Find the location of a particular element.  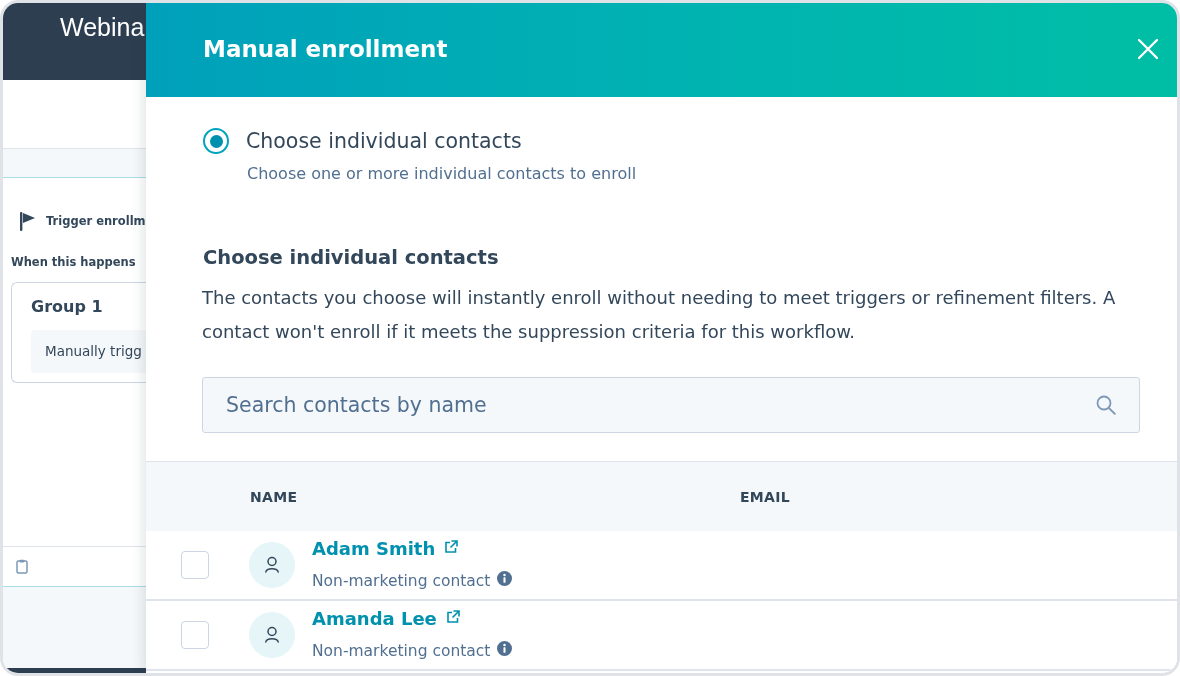

flag-icon is located at coordinates (28, 221).